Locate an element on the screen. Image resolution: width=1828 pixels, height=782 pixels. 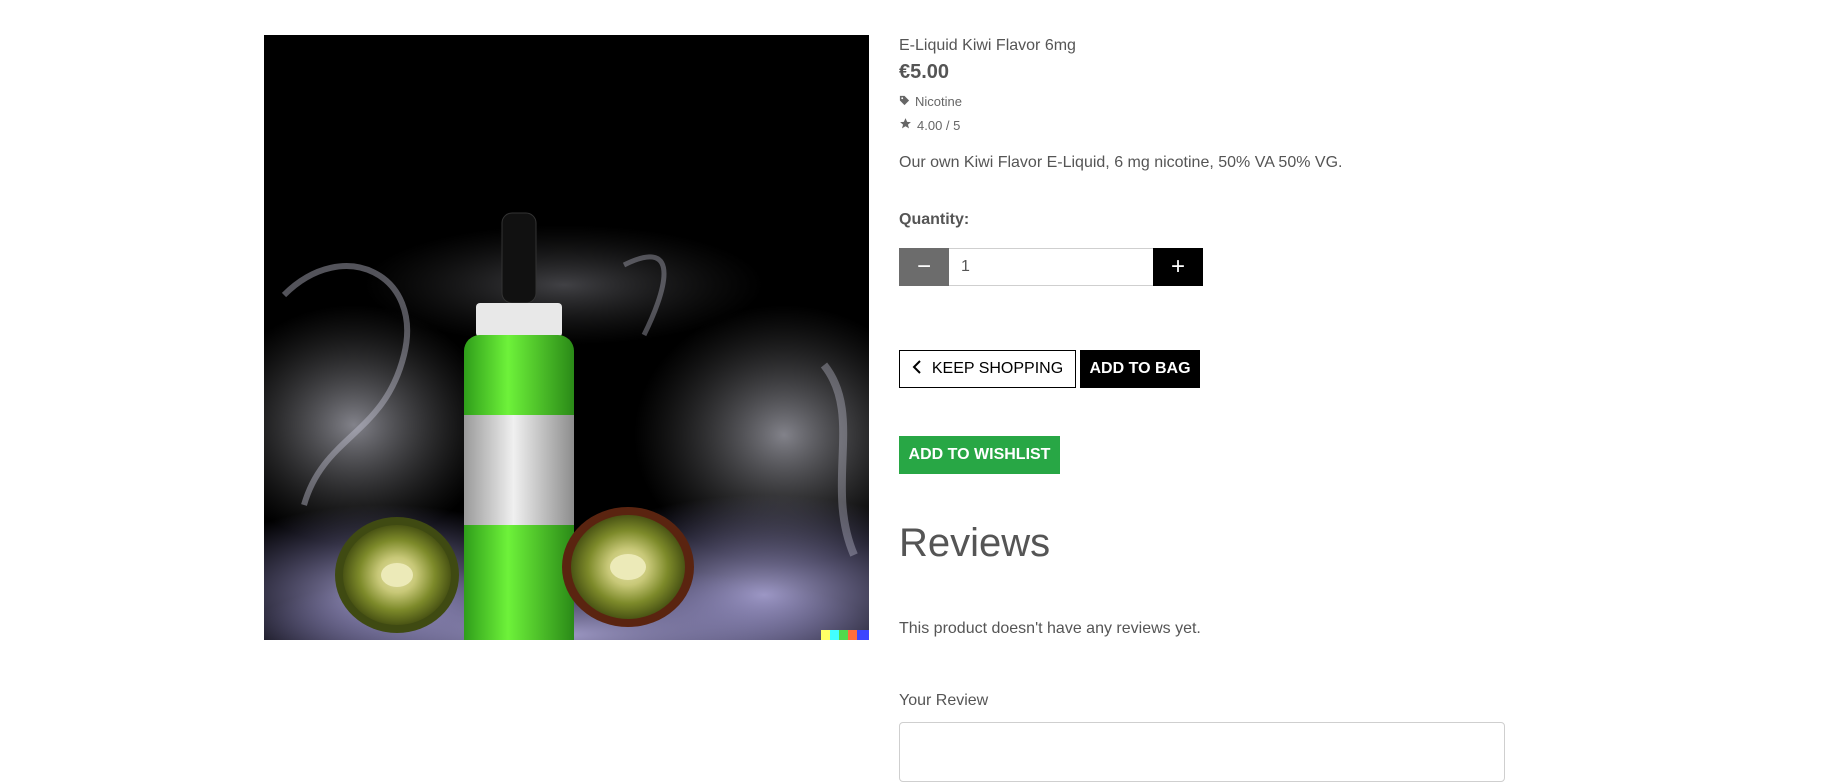
star-icon is located at coordinates (905, 125).